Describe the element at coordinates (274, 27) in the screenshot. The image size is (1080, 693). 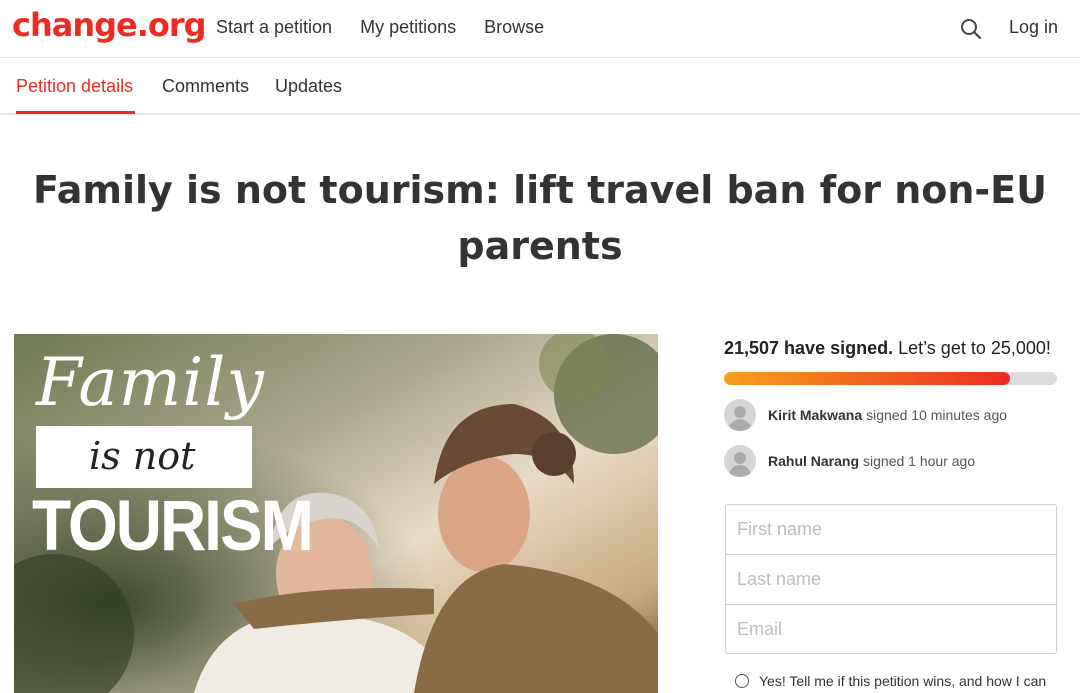
I see `nav-start-petition: Start a petition` at that location.